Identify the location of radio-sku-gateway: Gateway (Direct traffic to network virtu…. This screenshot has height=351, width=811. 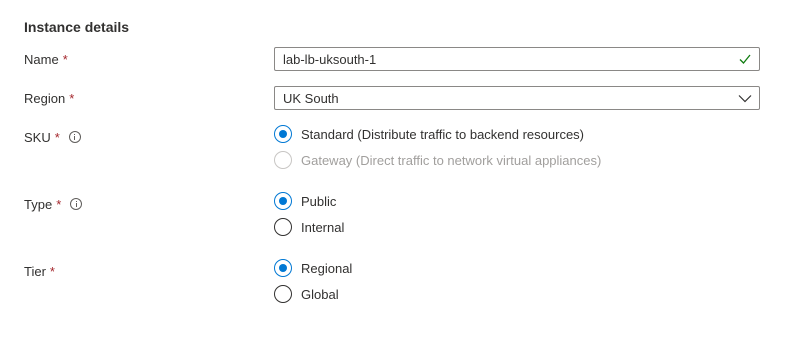
(437, 160).